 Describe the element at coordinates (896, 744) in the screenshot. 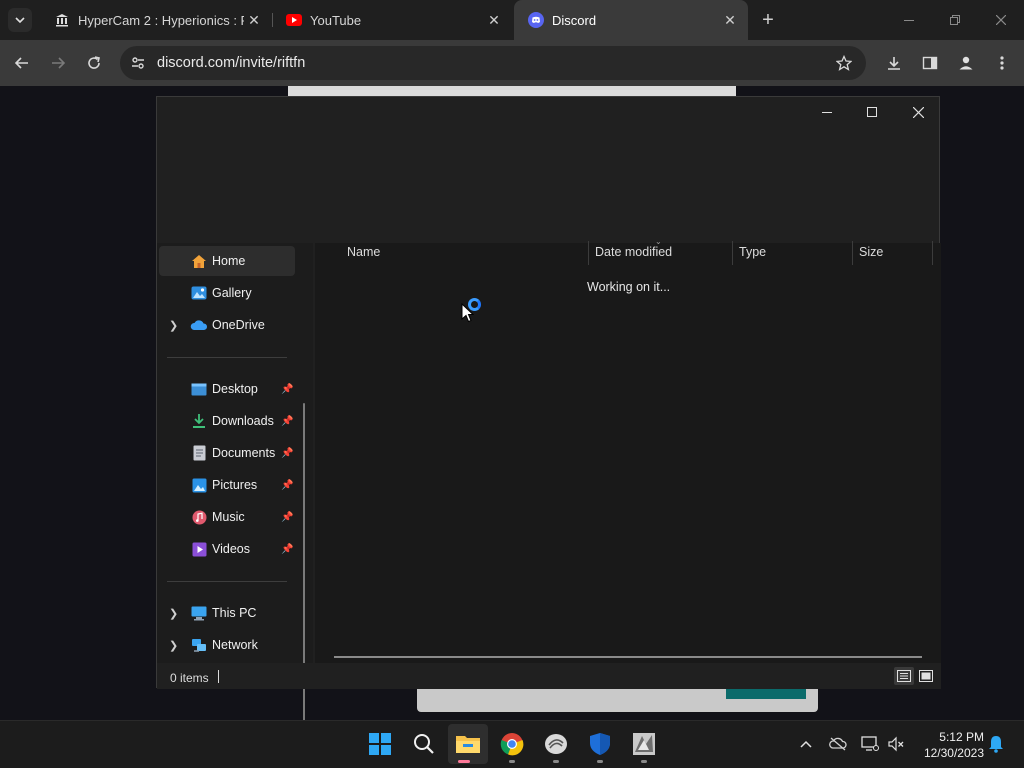

I see `volume-tray-button` at that location.